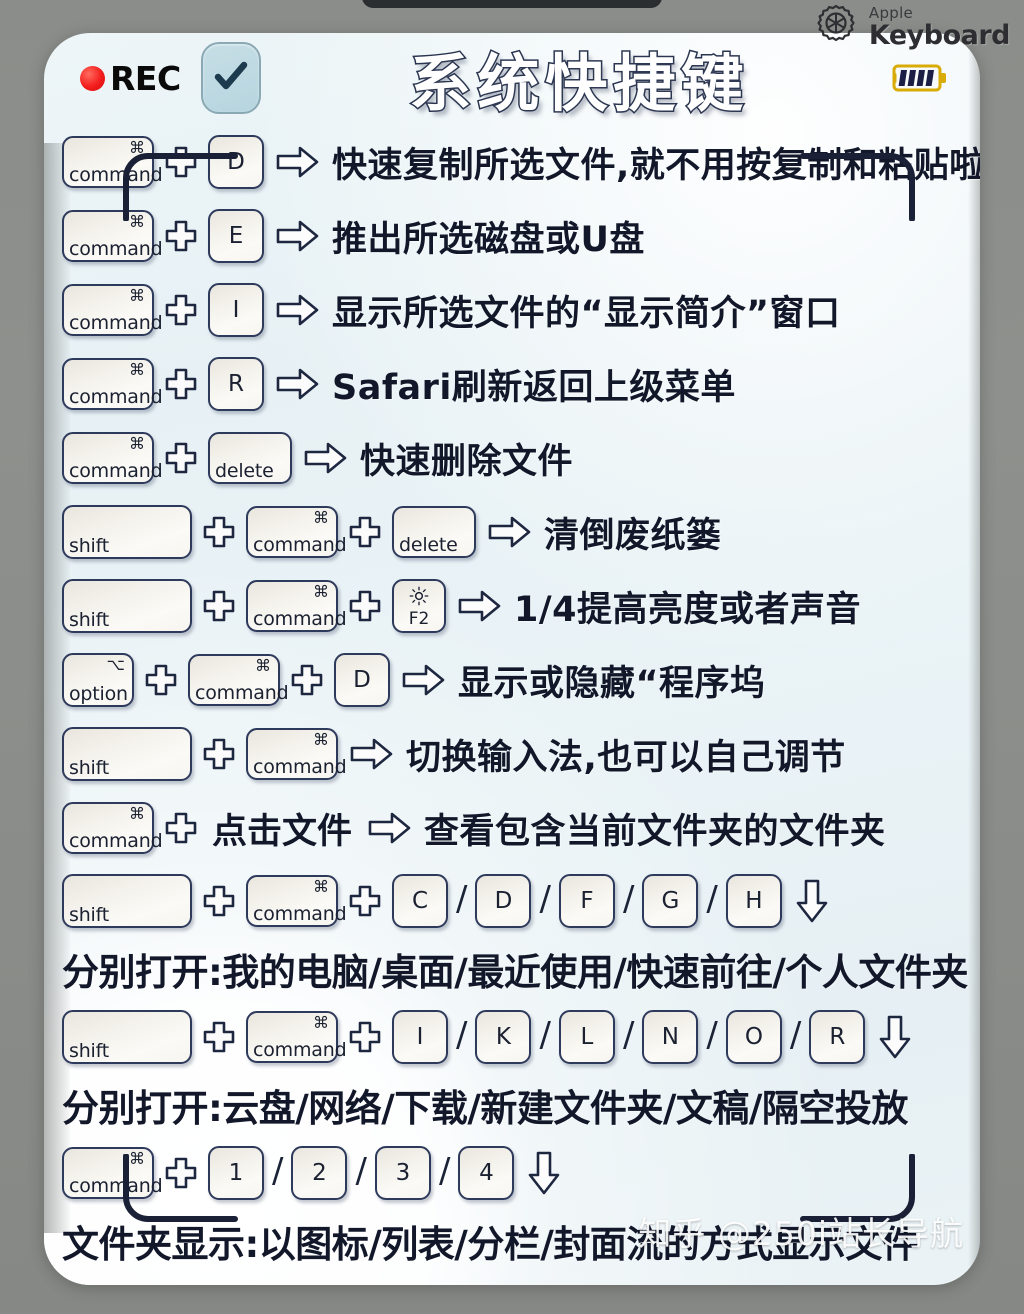  What do you see at coordinates (753, 1037) in the screenshot?
I see `key-o: O` at bounding box center [753, 1037].